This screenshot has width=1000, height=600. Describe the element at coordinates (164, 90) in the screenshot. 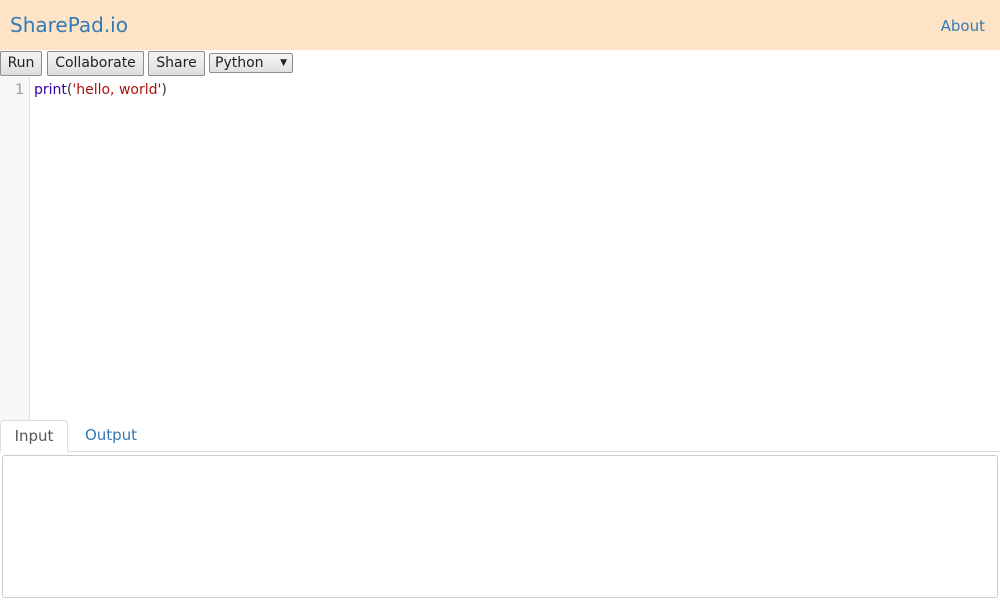

I see `code-token-close-paren: )` at that location.